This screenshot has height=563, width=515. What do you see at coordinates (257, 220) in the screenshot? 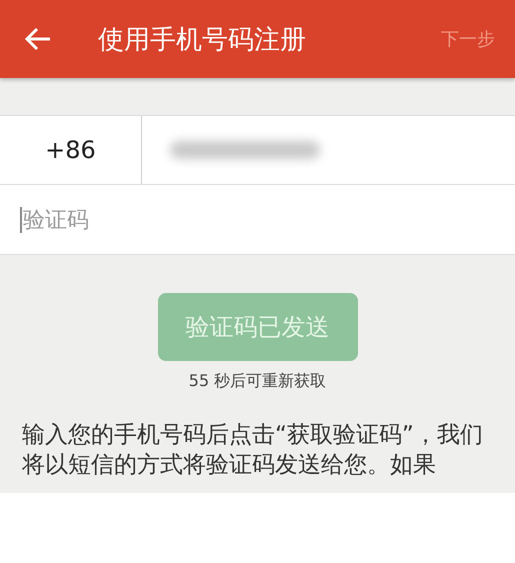
I see `code-field: 验证码` at bounding box center [257, 220].